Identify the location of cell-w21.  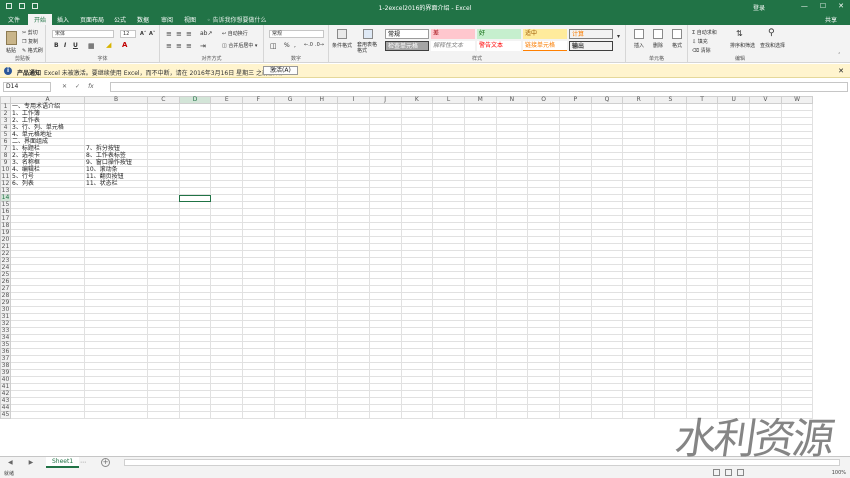
(797, 247).